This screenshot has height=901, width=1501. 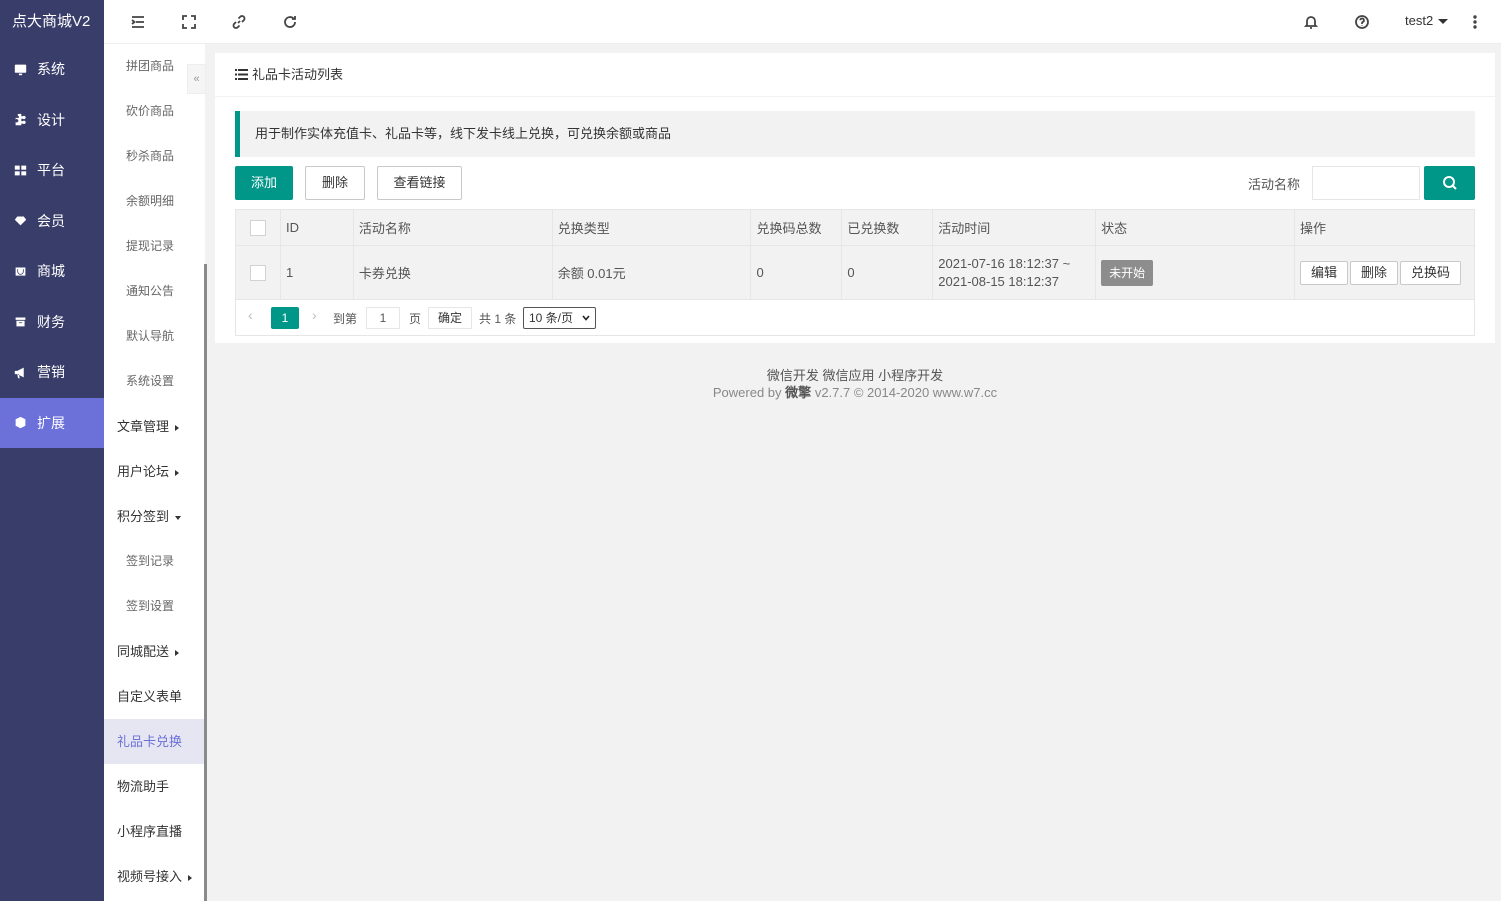 I want to click on sub-menu-item: 签到设置, so click(x=154, y=606).